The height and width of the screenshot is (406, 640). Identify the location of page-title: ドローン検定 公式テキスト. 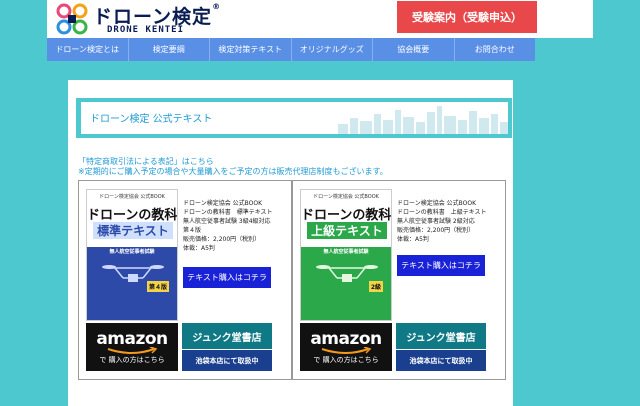
(151, 119).